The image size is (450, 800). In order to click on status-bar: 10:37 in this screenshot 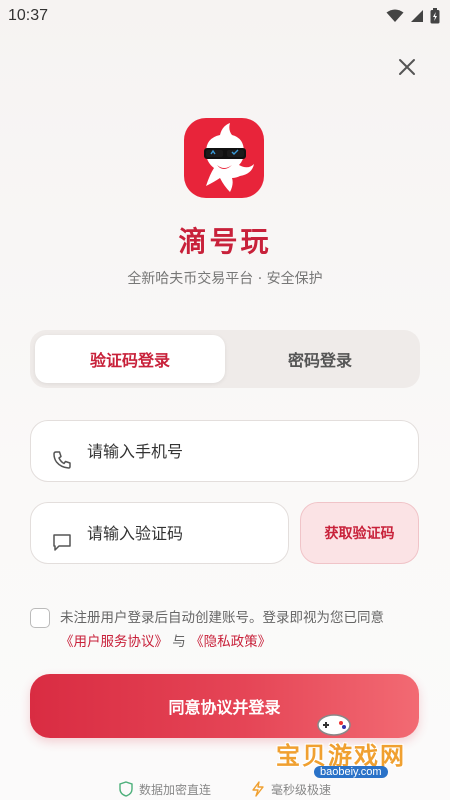, I will do `click(225, 16)`.